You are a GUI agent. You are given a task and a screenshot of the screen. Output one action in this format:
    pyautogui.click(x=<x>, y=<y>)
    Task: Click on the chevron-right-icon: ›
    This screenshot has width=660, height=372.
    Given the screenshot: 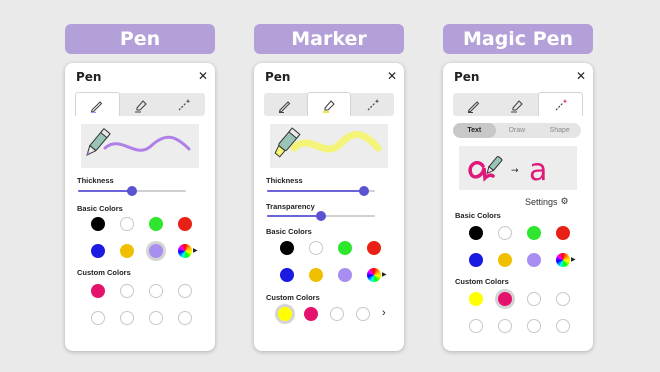 What is the action you would take?
    pyautogui.click(x=384, y=313)
    